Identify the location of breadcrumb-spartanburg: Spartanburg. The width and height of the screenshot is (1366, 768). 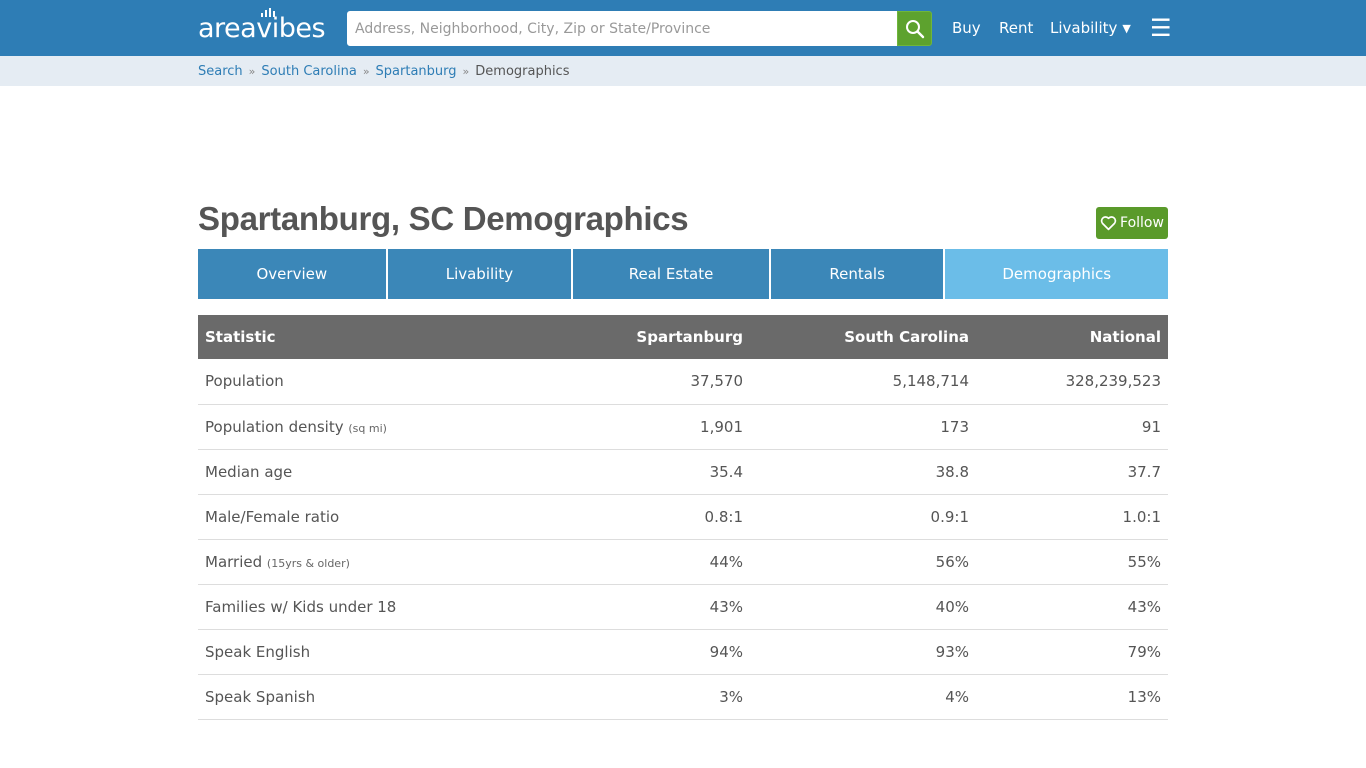
(416, 71).